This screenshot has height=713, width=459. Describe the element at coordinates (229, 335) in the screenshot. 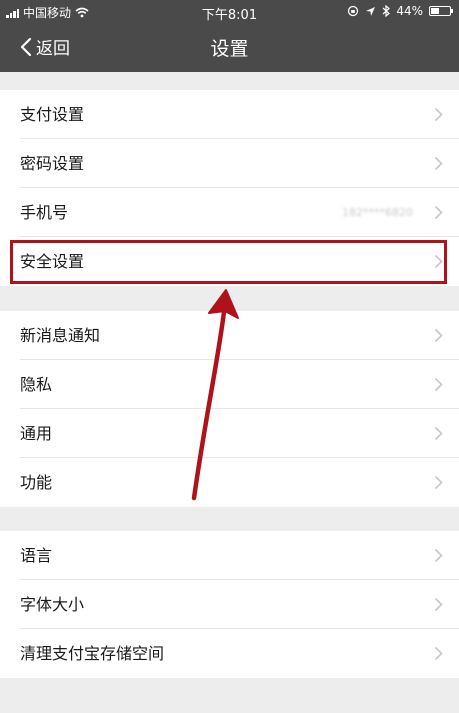

I see `settings-item-notifications: 新消息通知` at that location.